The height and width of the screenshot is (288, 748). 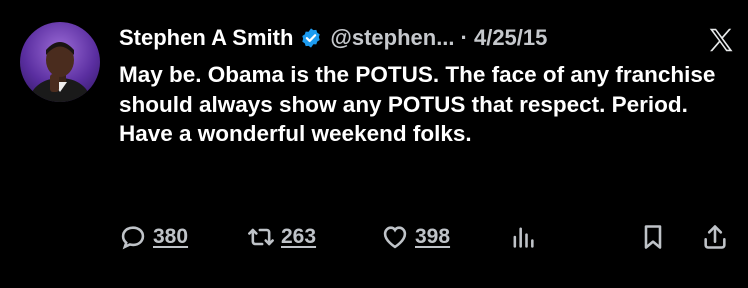 I want to click on action-bar: 380 263 398, so click(x=425, y=237).